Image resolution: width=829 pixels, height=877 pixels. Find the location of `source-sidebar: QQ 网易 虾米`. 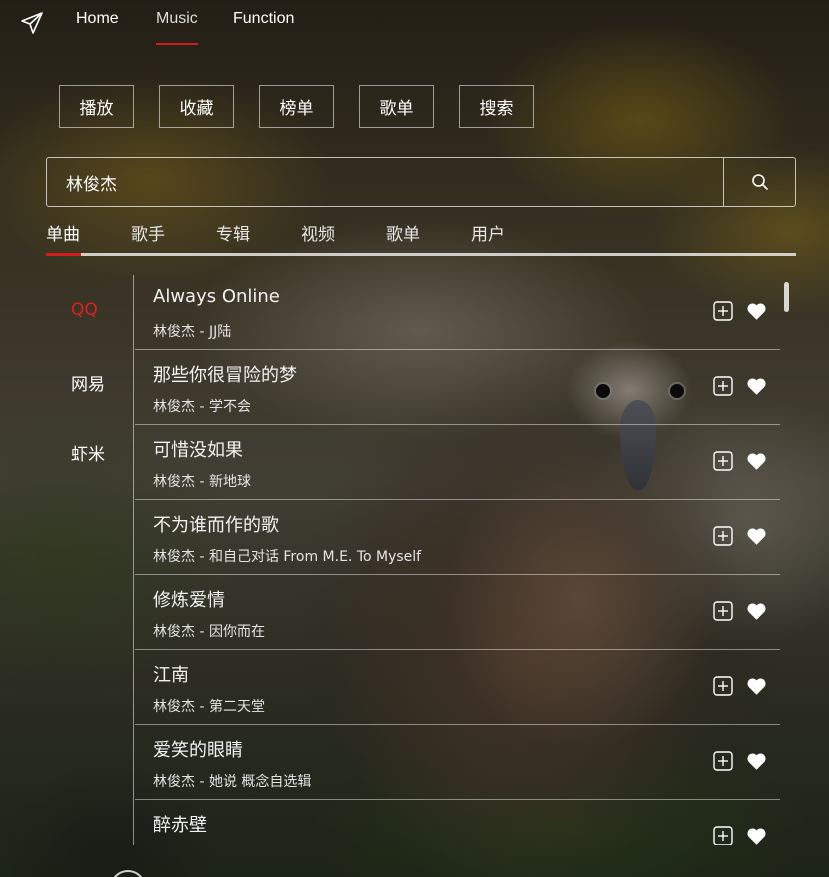

source-sidebar: QQ 网易 虾米 is located at coordinates (90, 560).